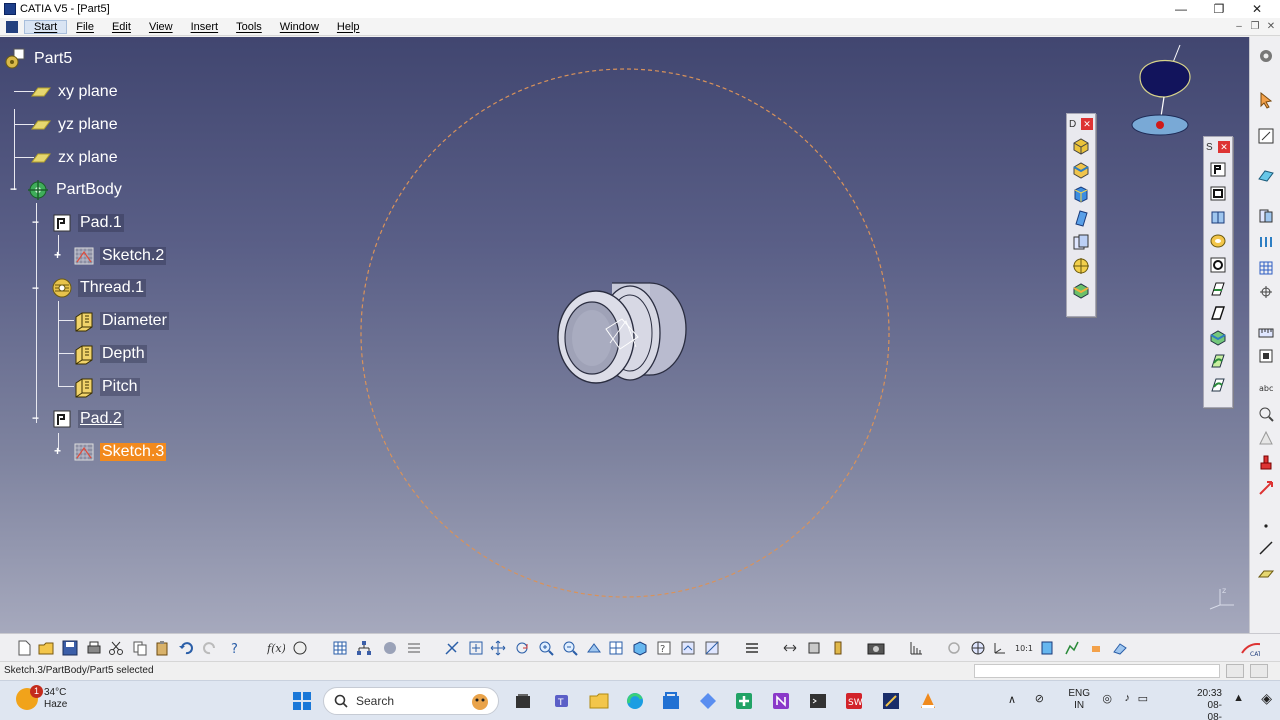  I want to click on tree-node-pad1: Pad.1, so click(87, 223).